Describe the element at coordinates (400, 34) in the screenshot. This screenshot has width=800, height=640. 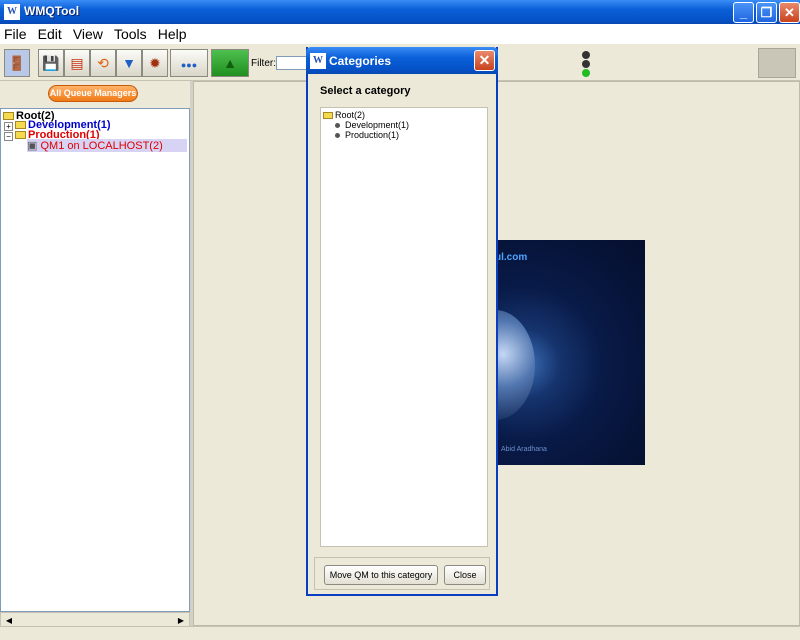
I see `menu-bar: File Edit View Tools Help` at that location.